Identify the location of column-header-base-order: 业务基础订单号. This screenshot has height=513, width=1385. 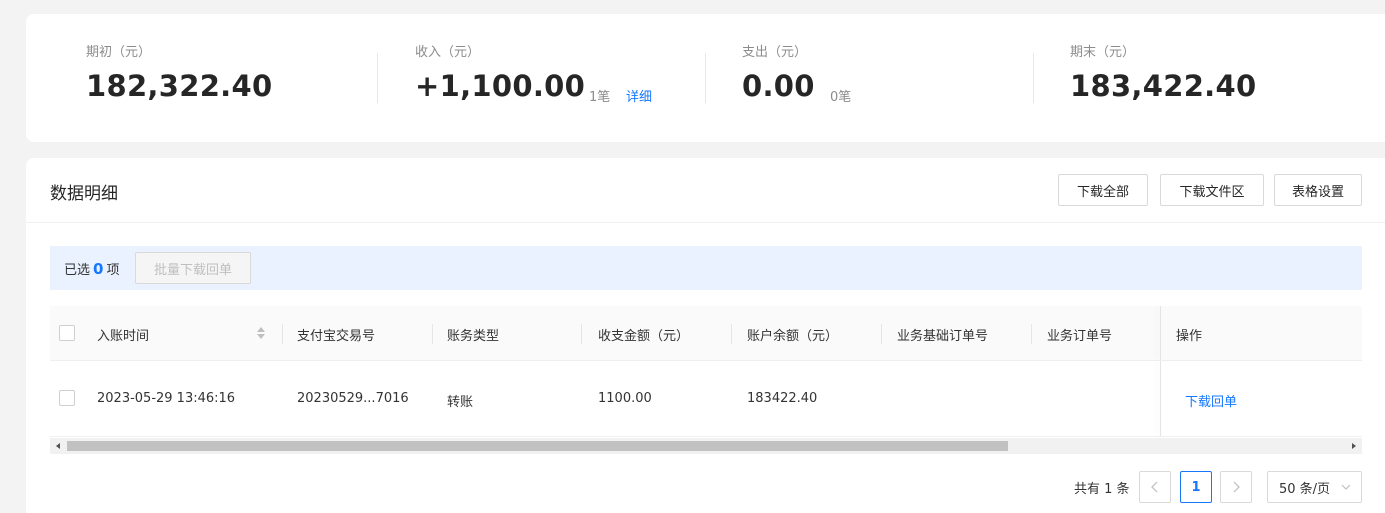
(943, 336).